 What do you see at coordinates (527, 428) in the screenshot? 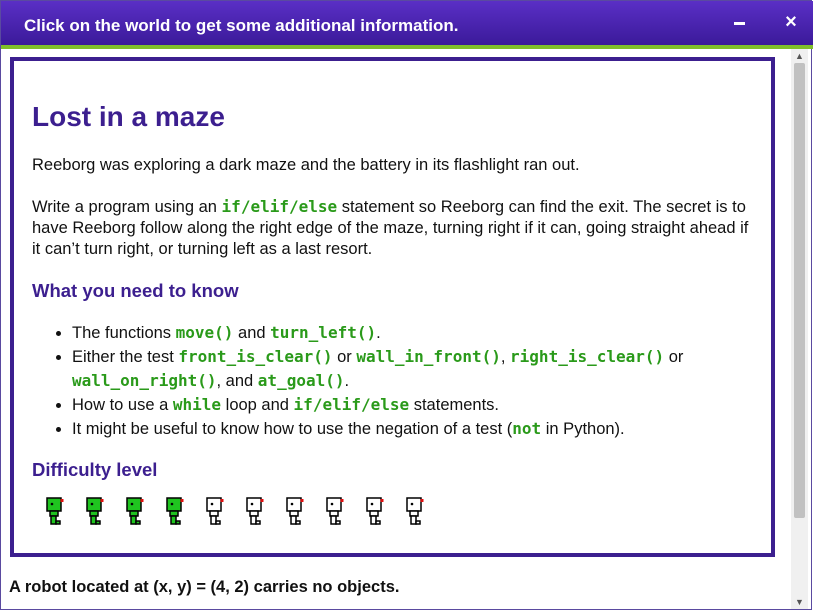
I see `code-snippet: not` at bounding box center [527, 428].